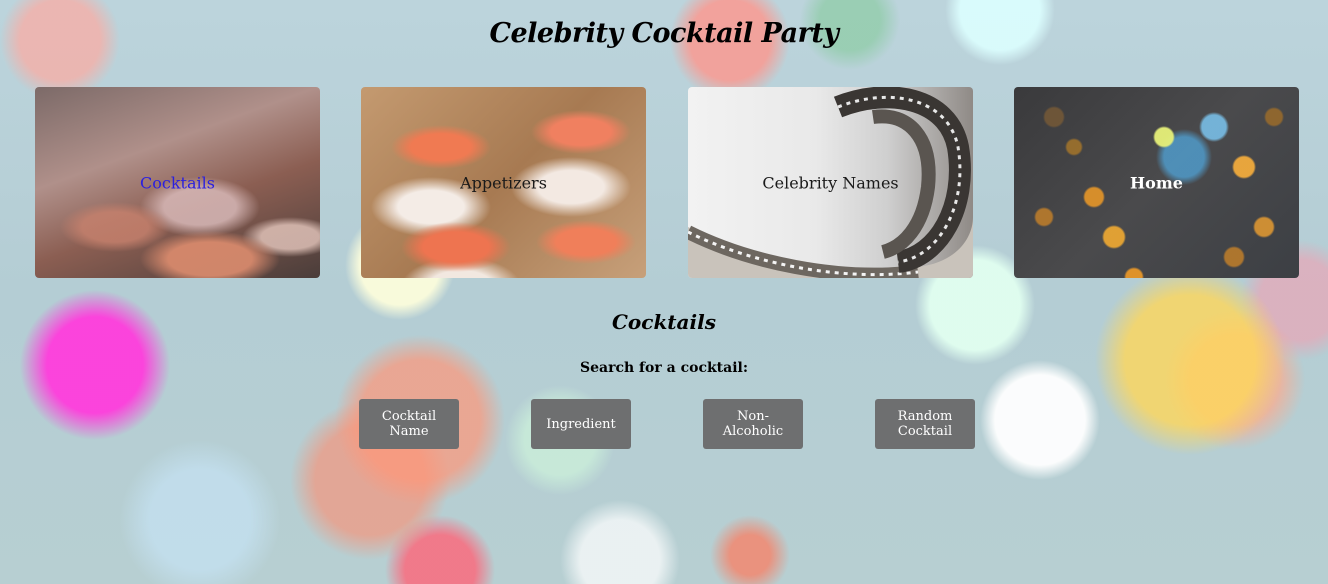 The width and height of the screenshot is (1328, 584). I want to click on nav-card-label: Home, so click(1156, 182).